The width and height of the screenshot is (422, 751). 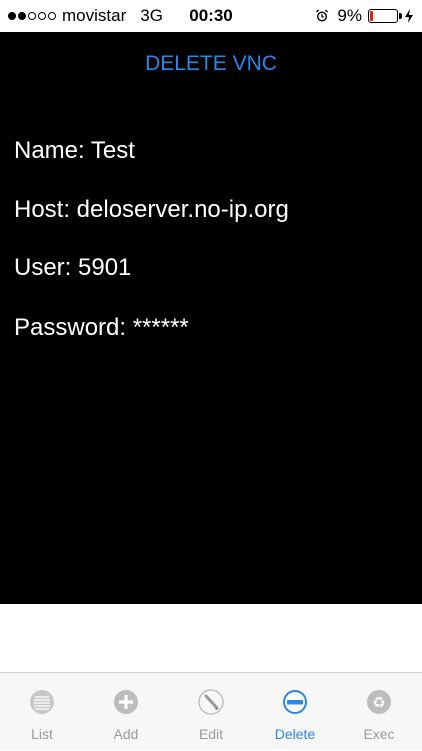 What do you see at coordinates (371, 16) in the screenshot?
I see `battery-fill` at bounding box center [371, 16].